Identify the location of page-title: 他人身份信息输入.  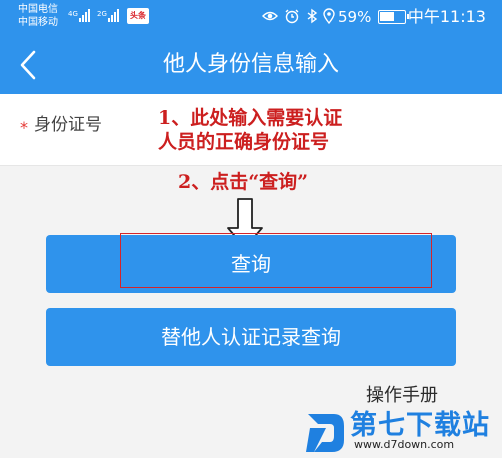
(250, 64).